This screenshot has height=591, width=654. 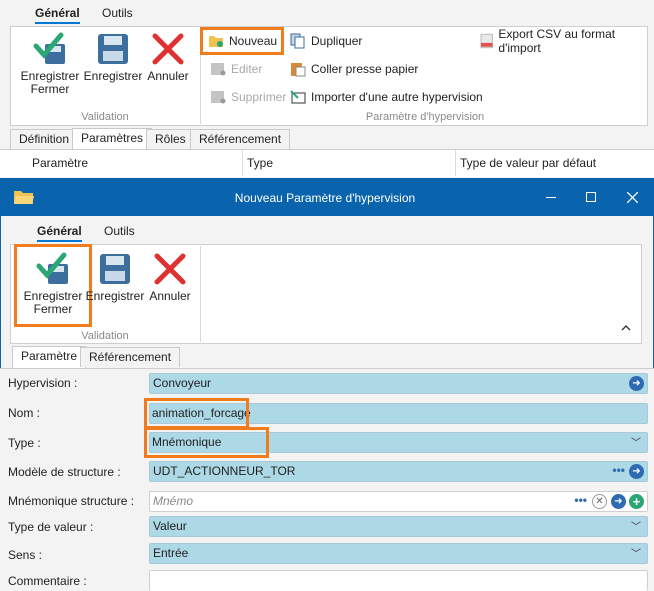 What do you see at coordinates (25, 555) in the screenshot?
I see `sens-label: Sens :` at bounding box center [25, 555].